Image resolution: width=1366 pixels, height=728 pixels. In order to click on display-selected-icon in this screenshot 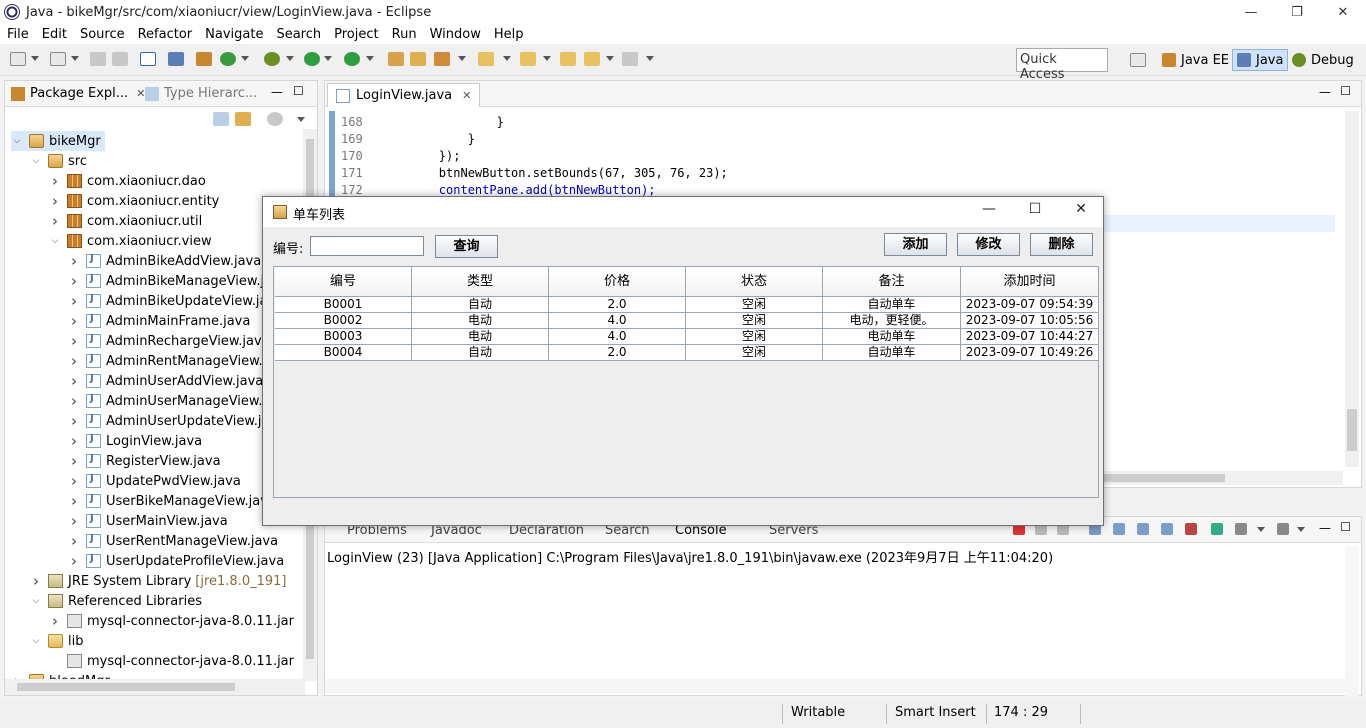, I will do `click(1217, 529)`.